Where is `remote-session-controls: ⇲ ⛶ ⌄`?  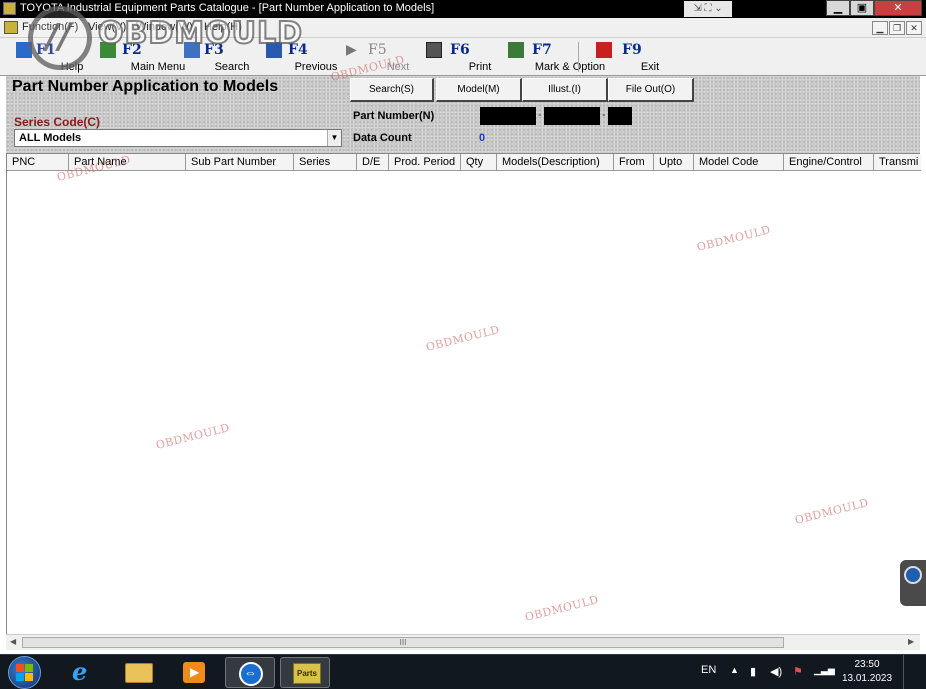
remote-session-controls: ⇲ ⛶ ⌄ is located at coordinates (708, 9).